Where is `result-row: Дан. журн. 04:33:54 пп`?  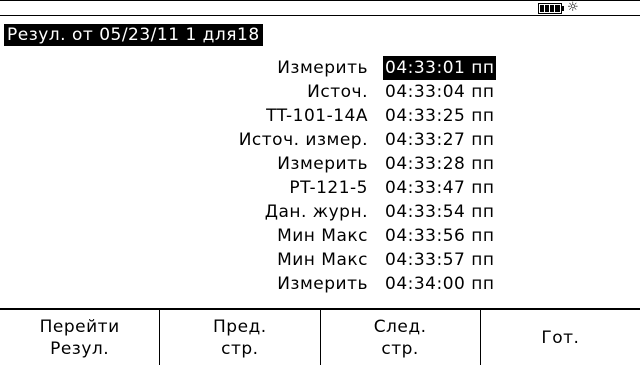 result-row: Дан. журн. 04:33:54 пп is located at coordinates (320, 212).